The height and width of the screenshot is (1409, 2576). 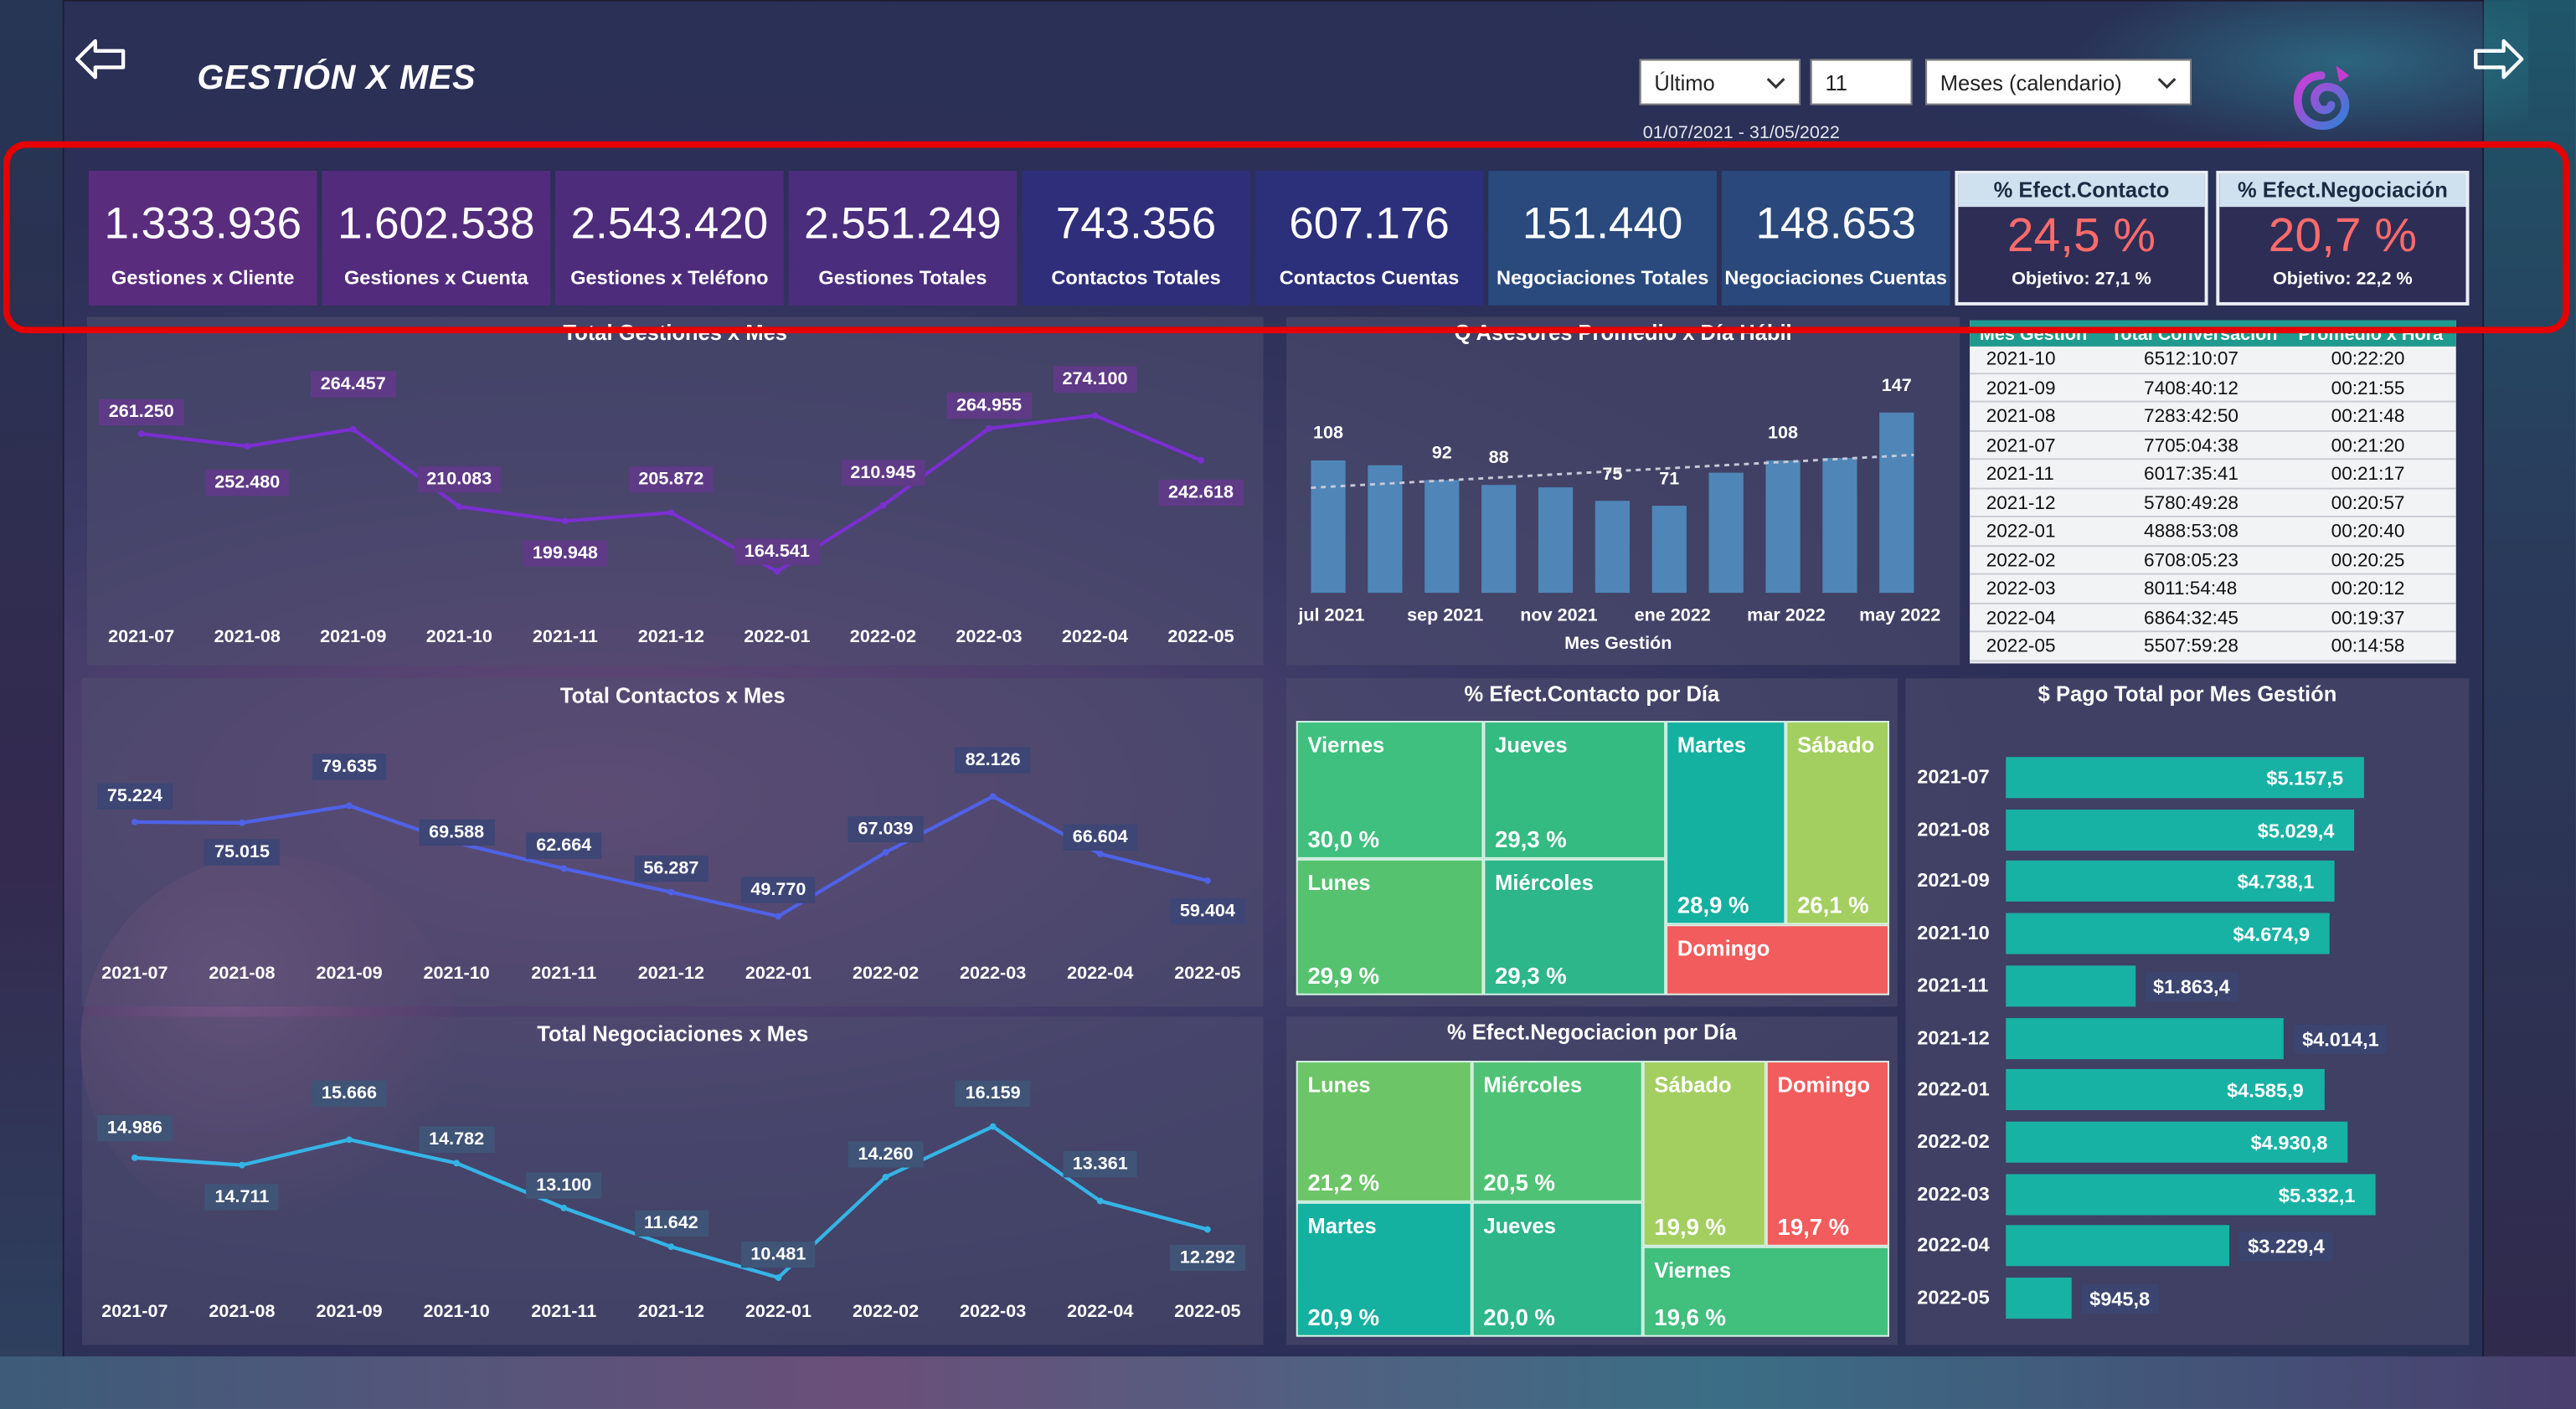 I want to click on treemap-cell: Martes 28,9 %, so click(x=1726, y=823).